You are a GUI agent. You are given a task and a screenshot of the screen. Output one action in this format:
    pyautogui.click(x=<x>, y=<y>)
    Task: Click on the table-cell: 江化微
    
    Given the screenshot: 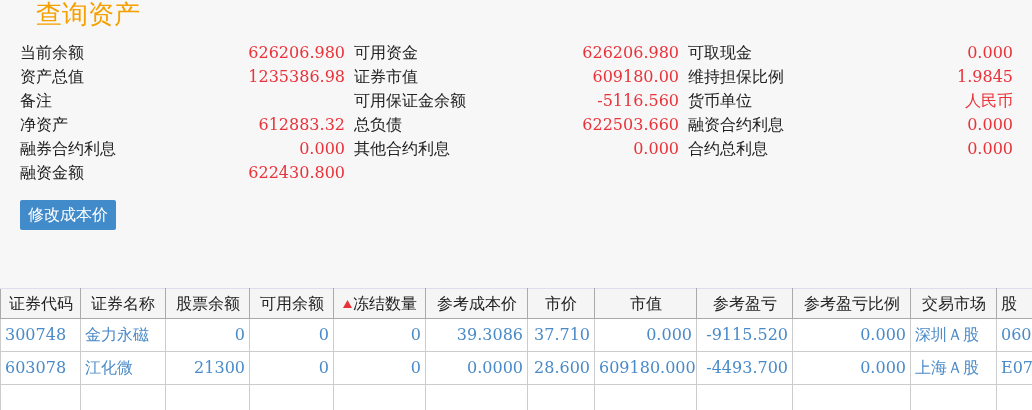 What is the action you would take?
    pyautogui.click(x=123, y=368)
    